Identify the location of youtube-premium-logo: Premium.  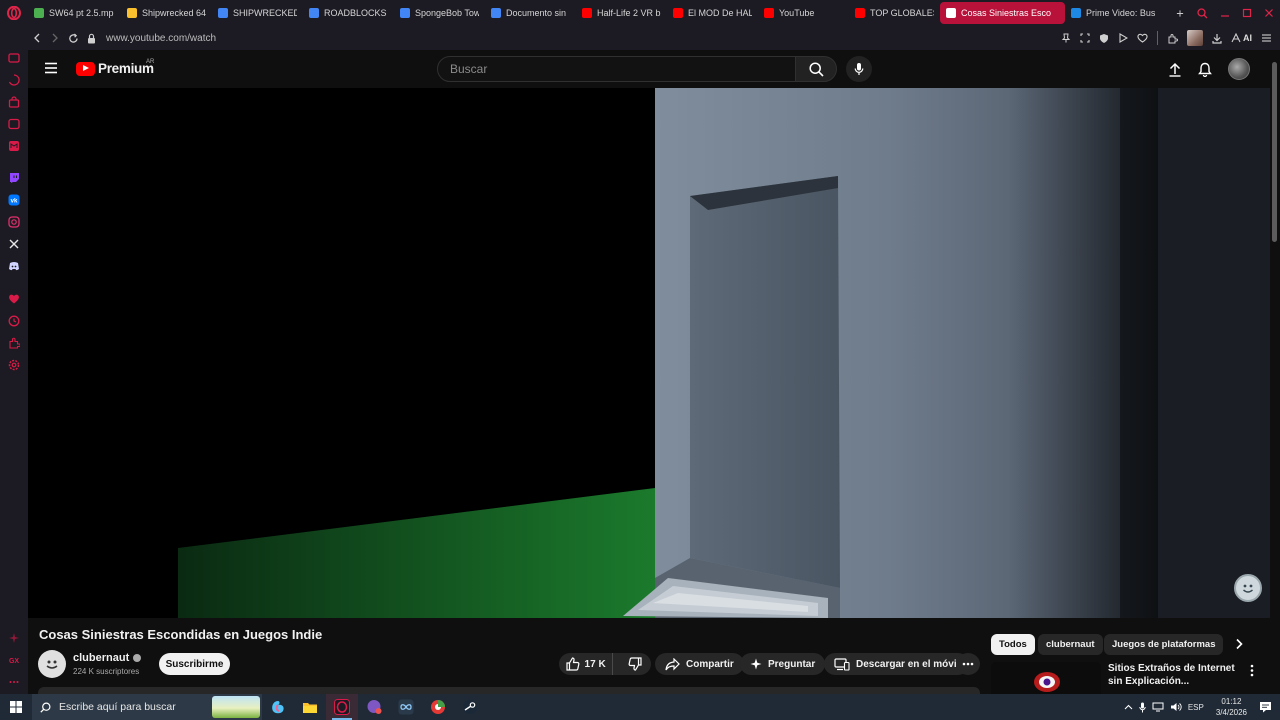
(115, 68).